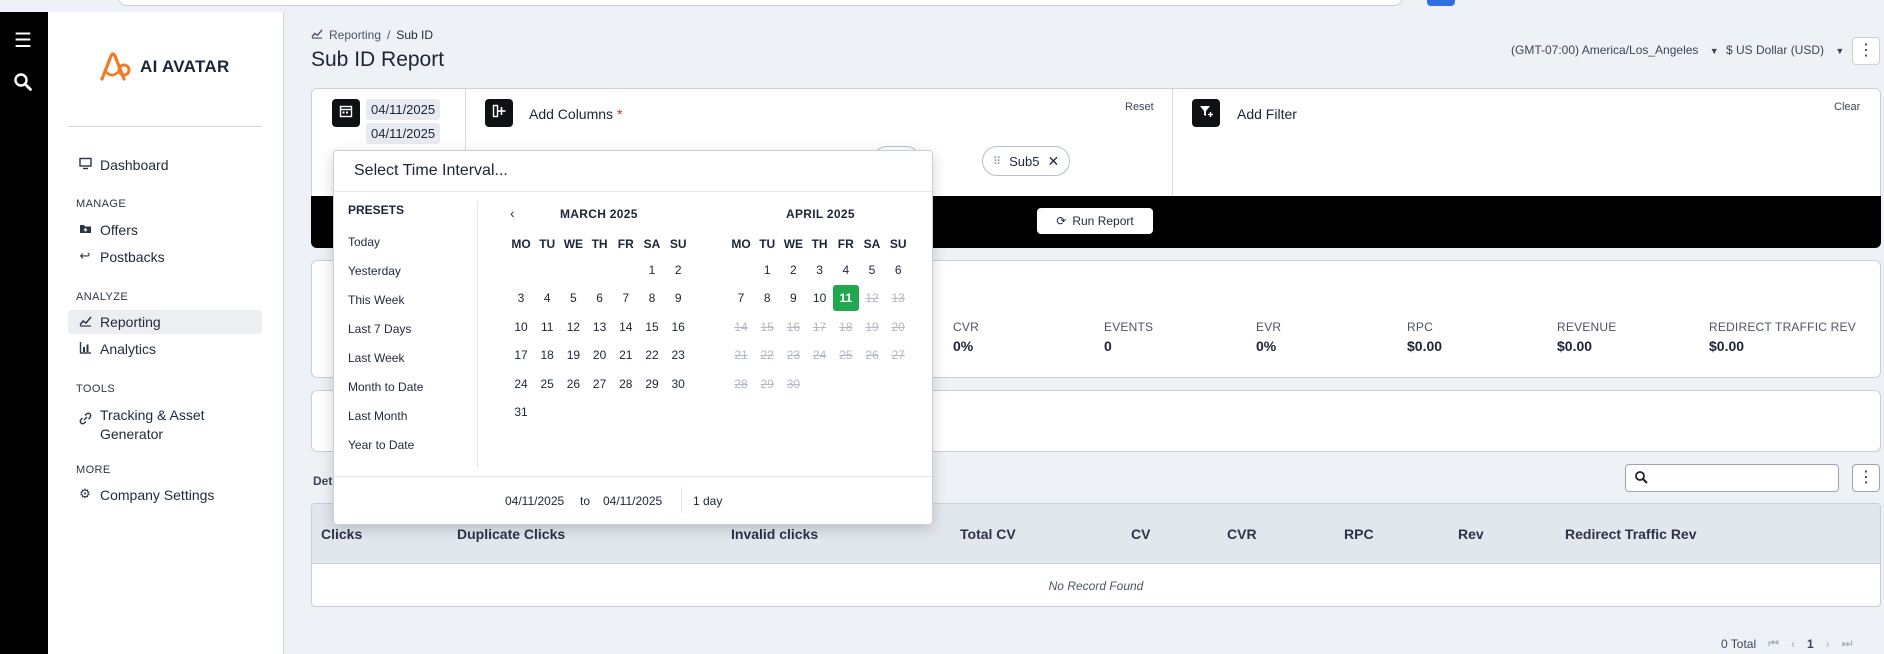  What do you see at coordinates (652, 270) in the screenshot?
I see `march-day-1: 1` at bounding box center [652, 270].